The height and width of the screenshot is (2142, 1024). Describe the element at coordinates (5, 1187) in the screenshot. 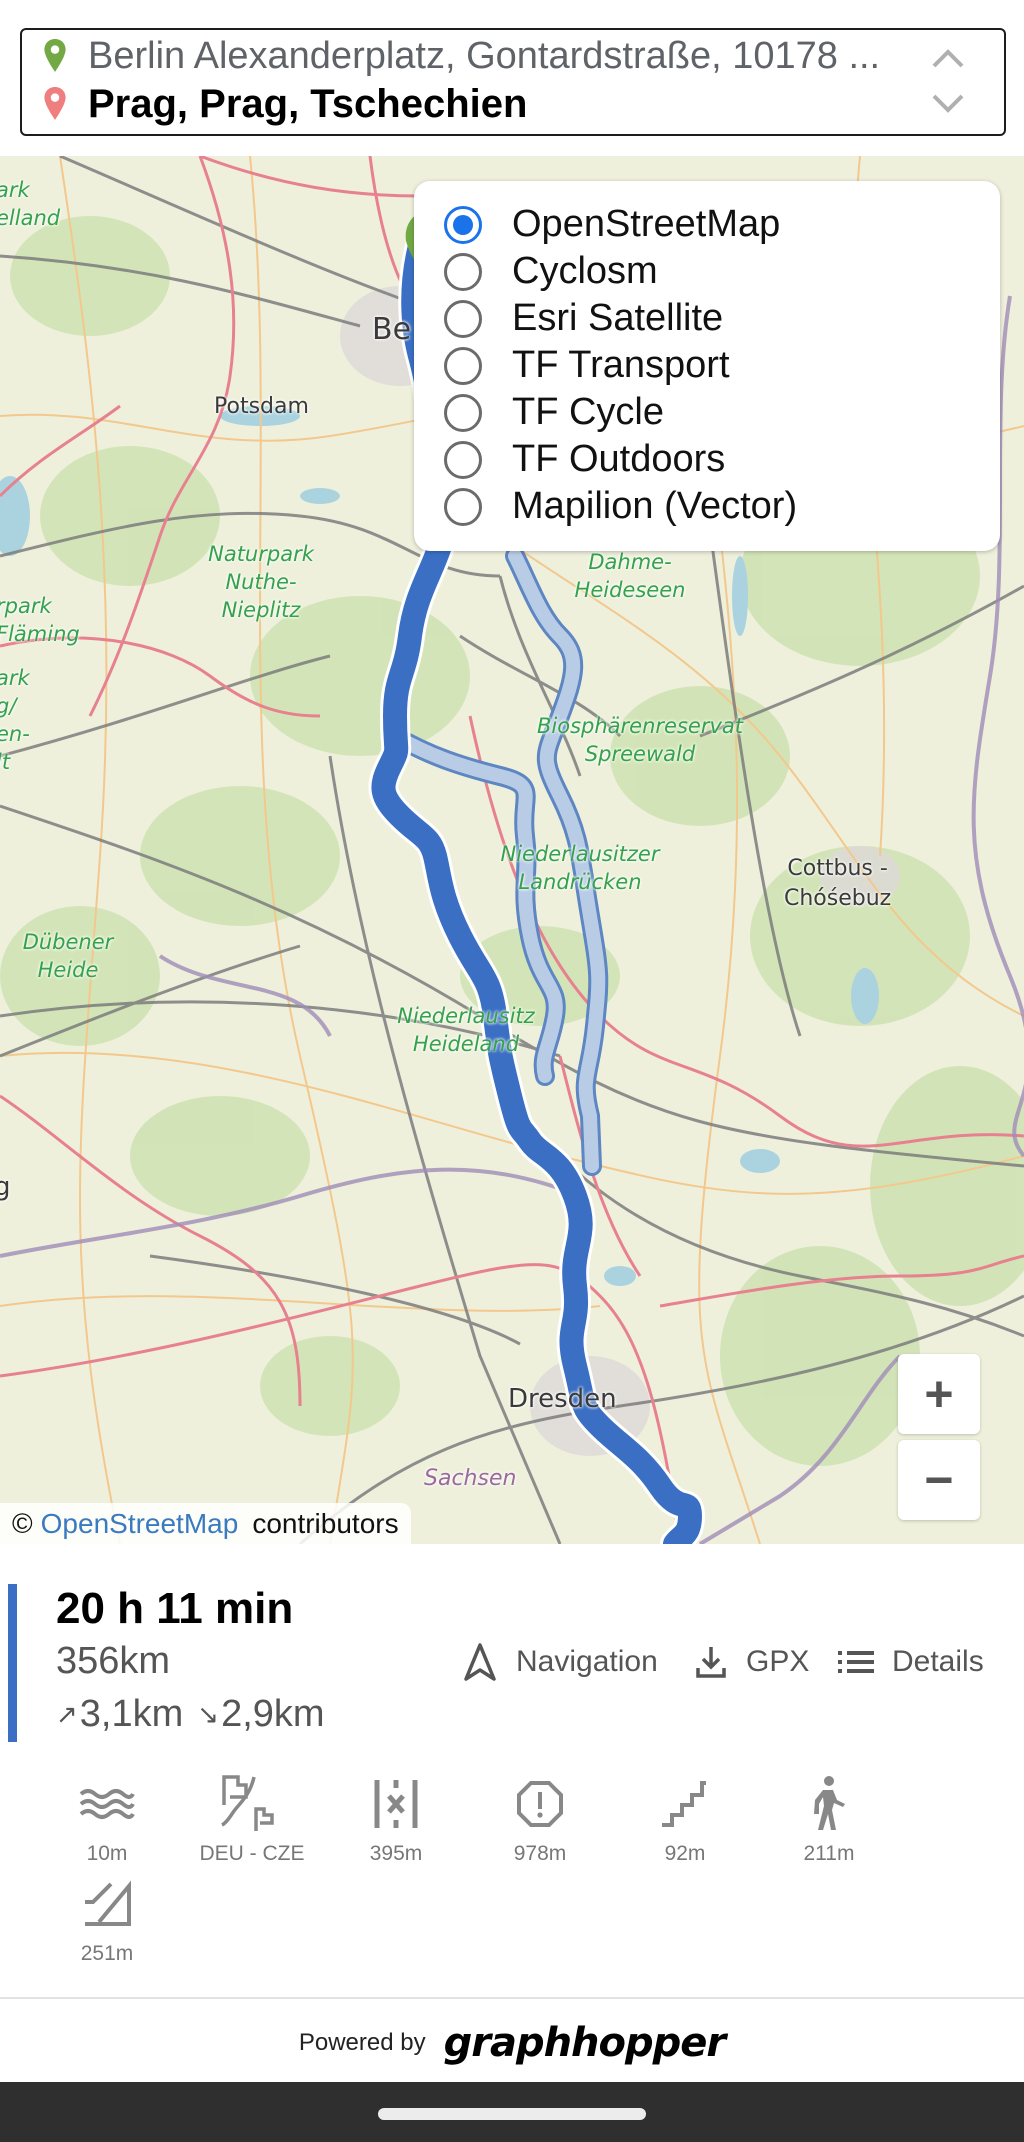

I see `map-label-edge: g` at that location.